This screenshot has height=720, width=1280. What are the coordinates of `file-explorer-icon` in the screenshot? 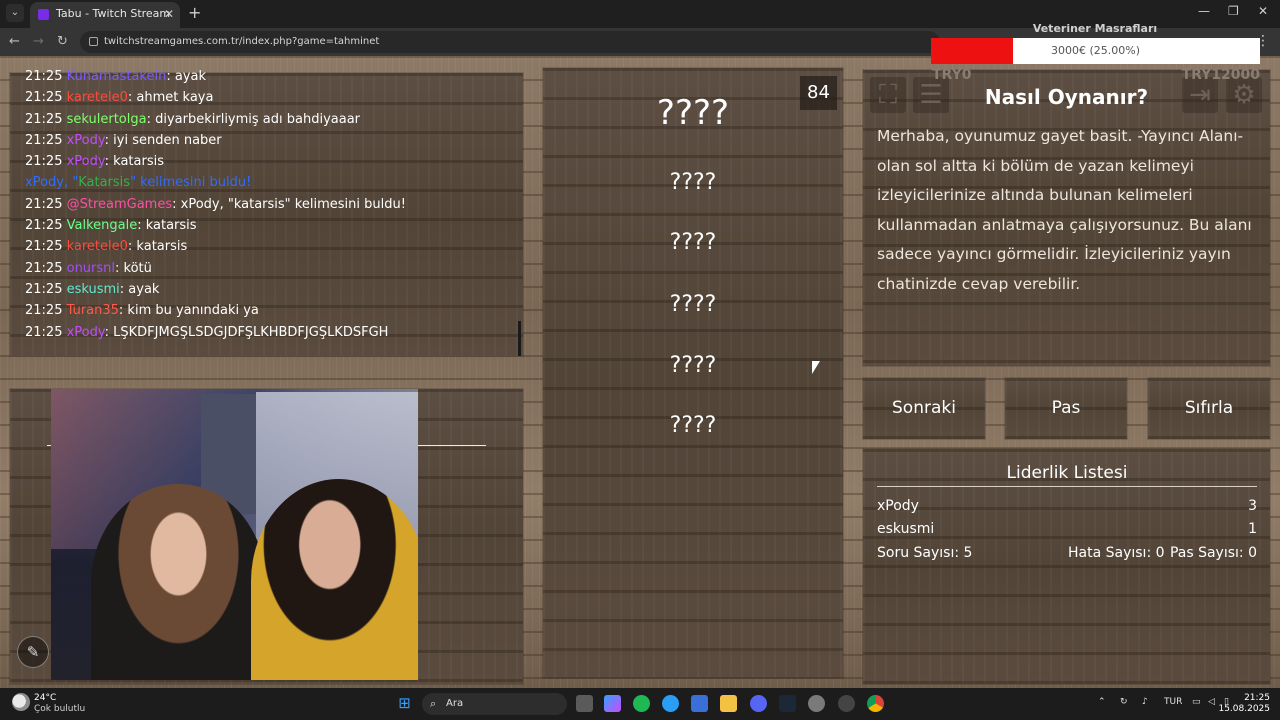 It's located at (728, 703).